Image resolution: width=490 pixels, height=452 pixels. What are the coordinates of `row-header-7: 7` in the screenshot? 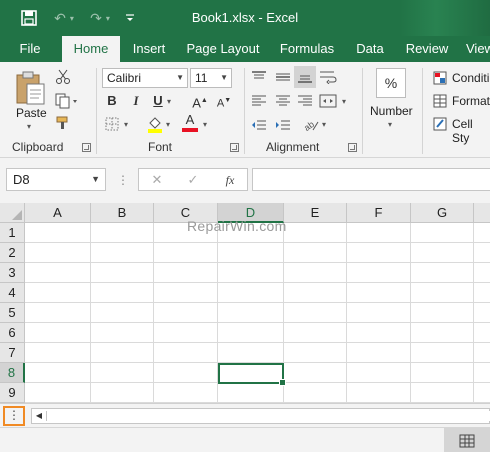 It's located at (12, 353).